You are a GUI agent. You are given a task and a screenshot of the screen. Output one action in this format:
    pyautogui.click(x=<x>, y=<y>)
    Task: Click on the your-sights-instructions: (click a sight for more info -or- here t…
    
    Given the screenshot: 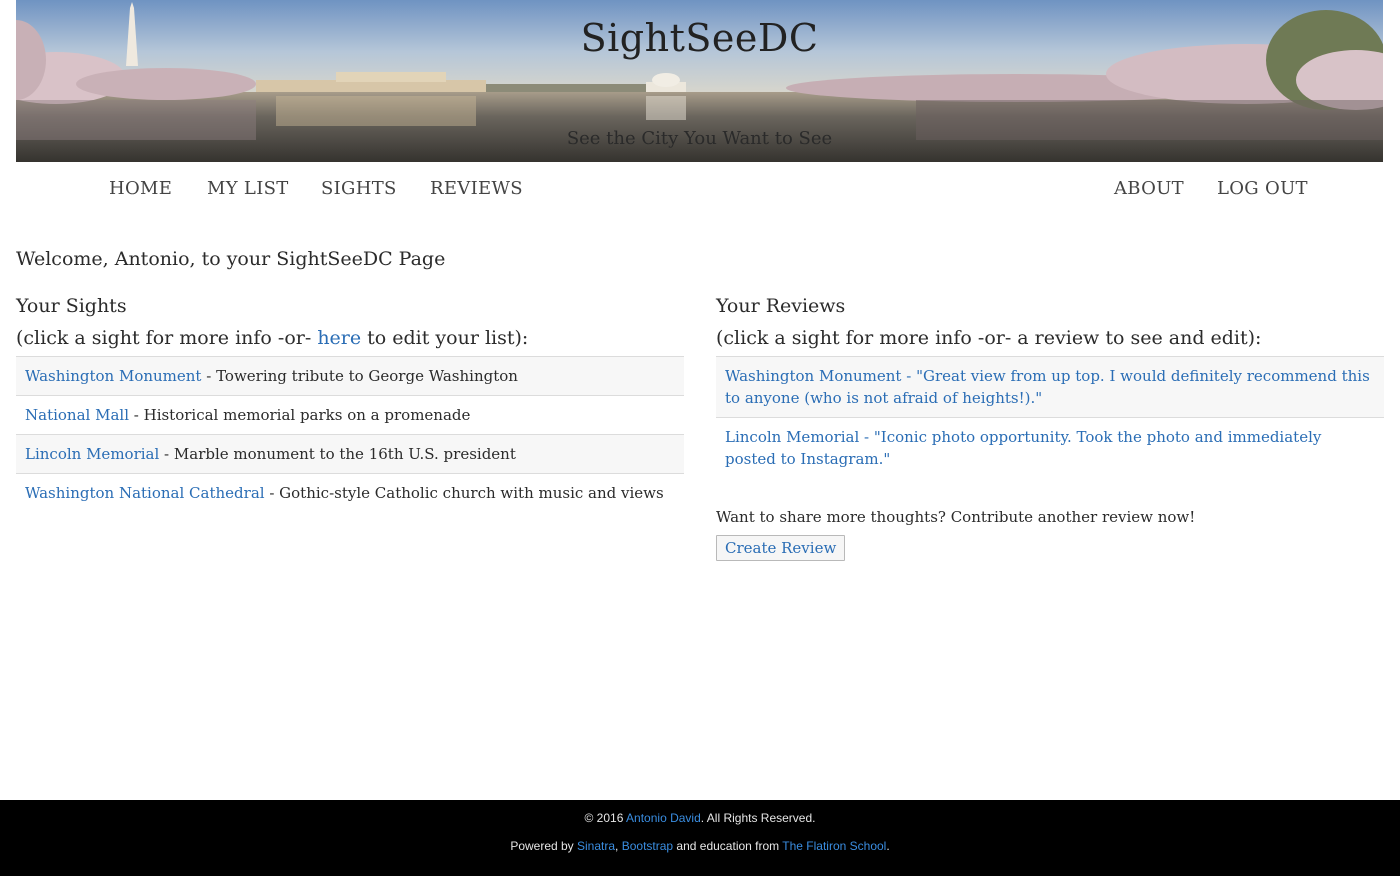 What is the action you would take?
    pyautogui.click(x=350, y=338)
    